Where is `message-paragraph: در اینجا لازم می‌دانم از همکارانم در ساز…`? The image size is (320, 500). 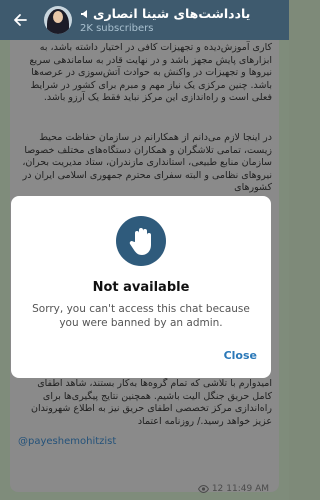 message-paragraph: در اینجا لازم می‌دانم از همکارانم در ساز… is located at coordinates (147, 162).